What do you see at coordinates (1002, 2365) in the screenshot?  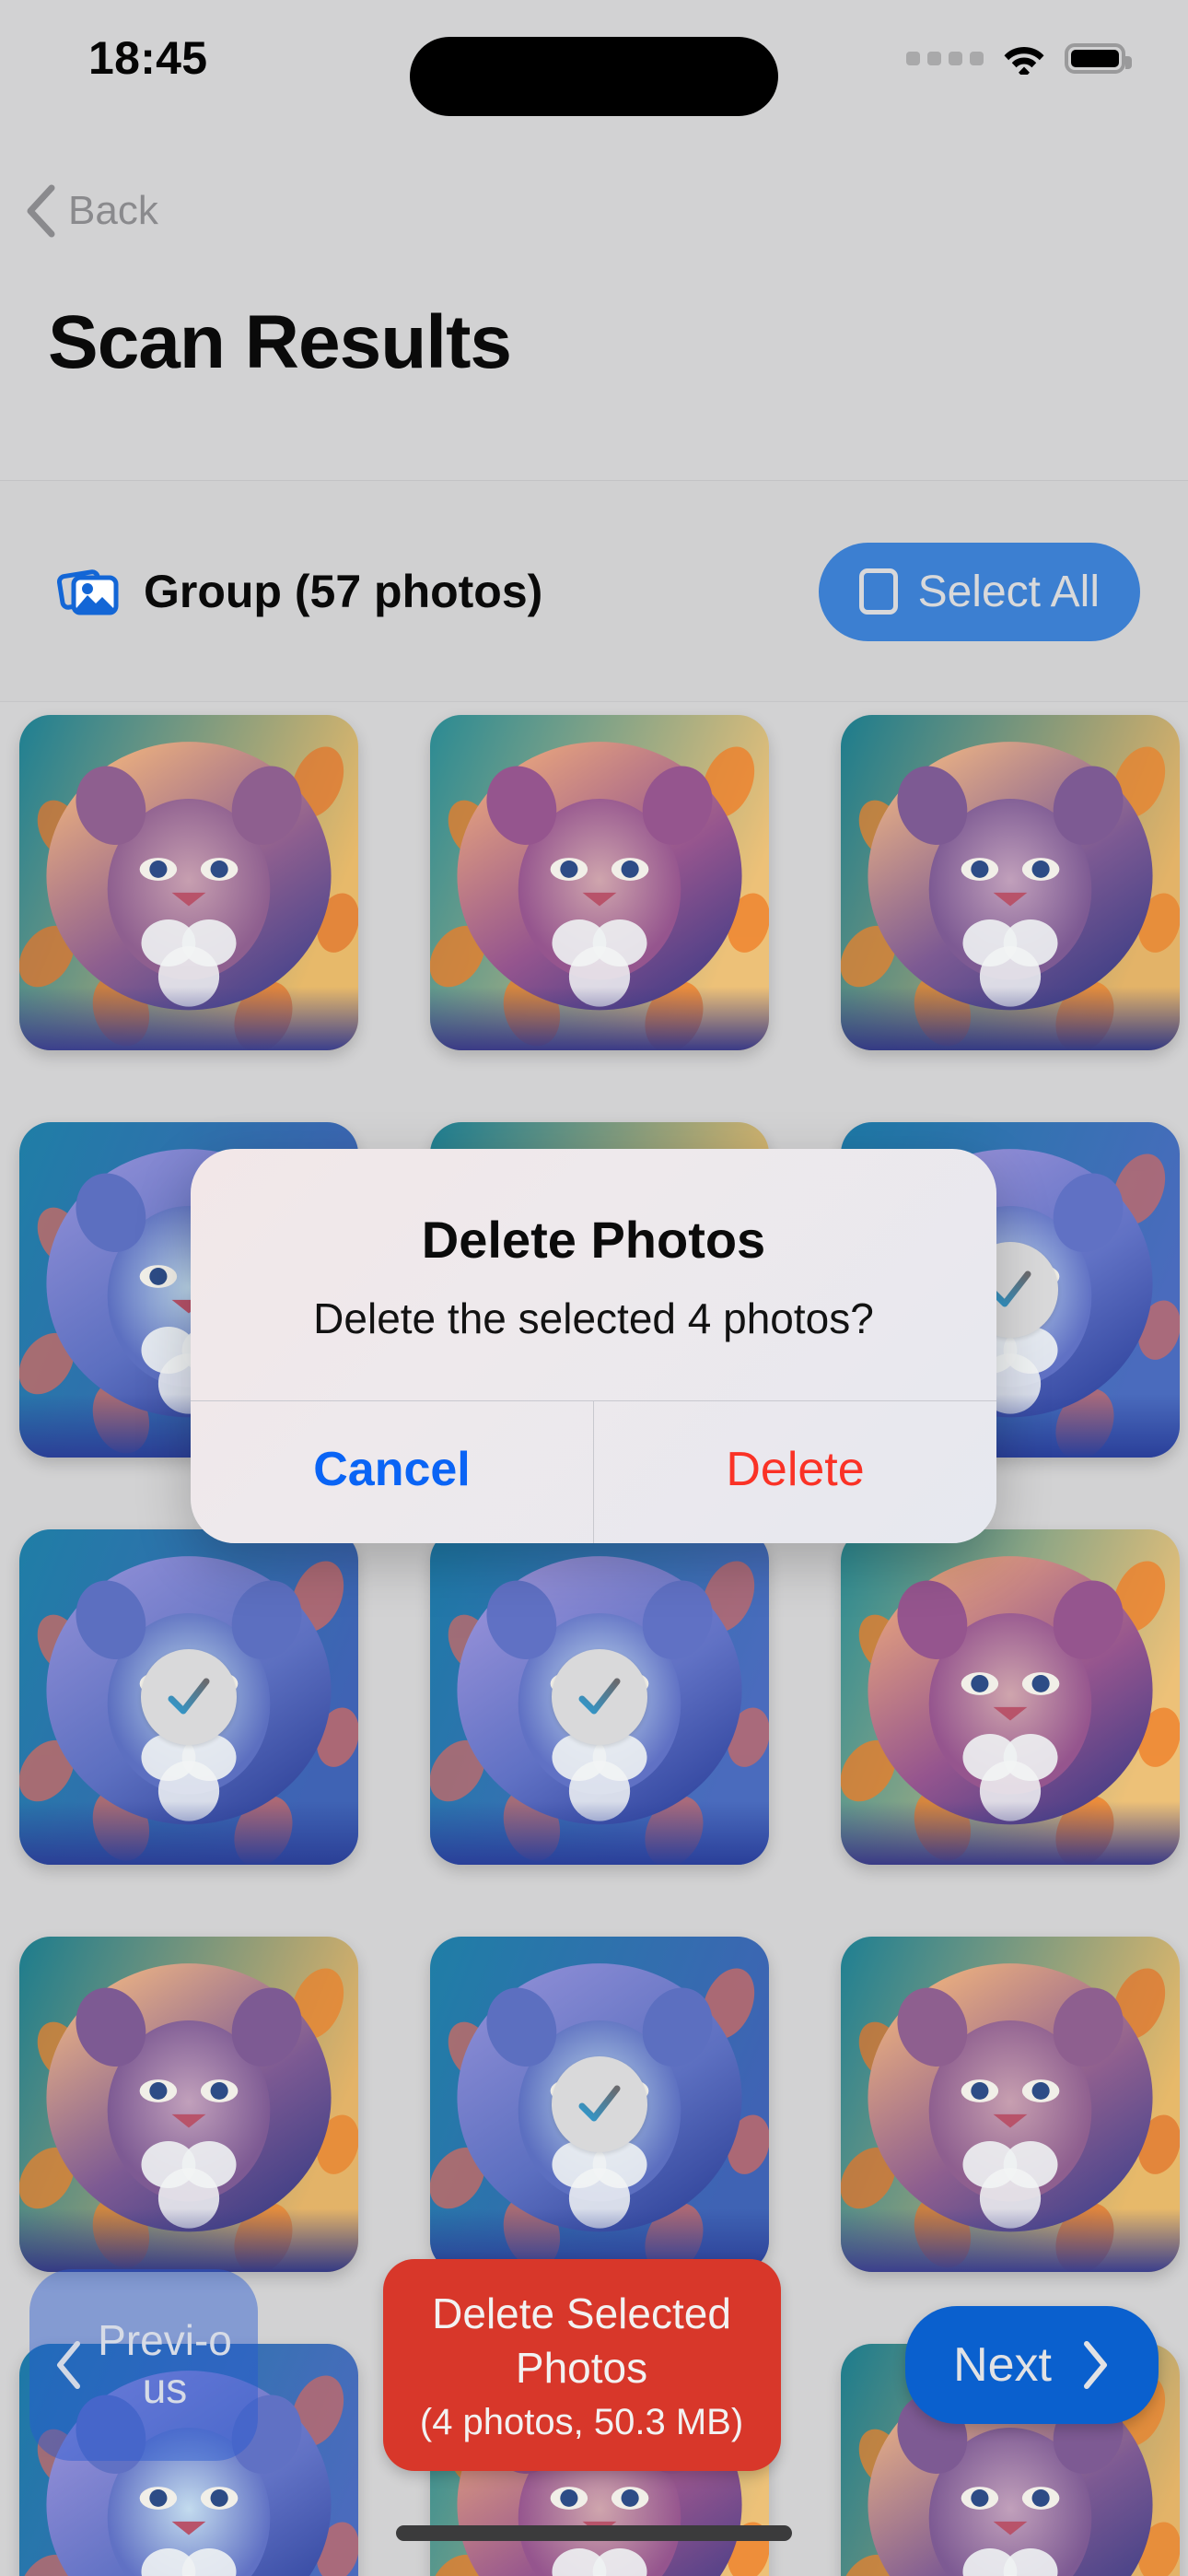 I see `next-button-label: Next` at bounding box center [1002, 2365].